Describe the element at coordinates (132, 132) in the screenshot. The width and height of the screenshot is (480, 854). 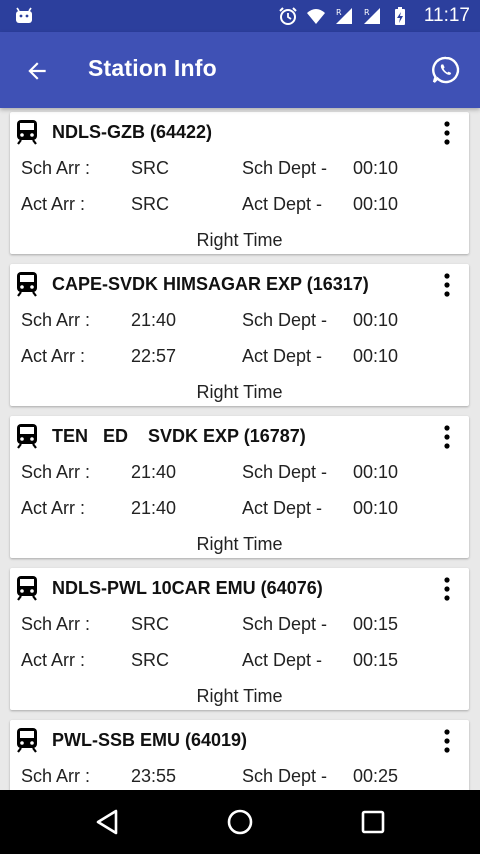
I see `train-name: NDLS-GZB (64422)` at that location.